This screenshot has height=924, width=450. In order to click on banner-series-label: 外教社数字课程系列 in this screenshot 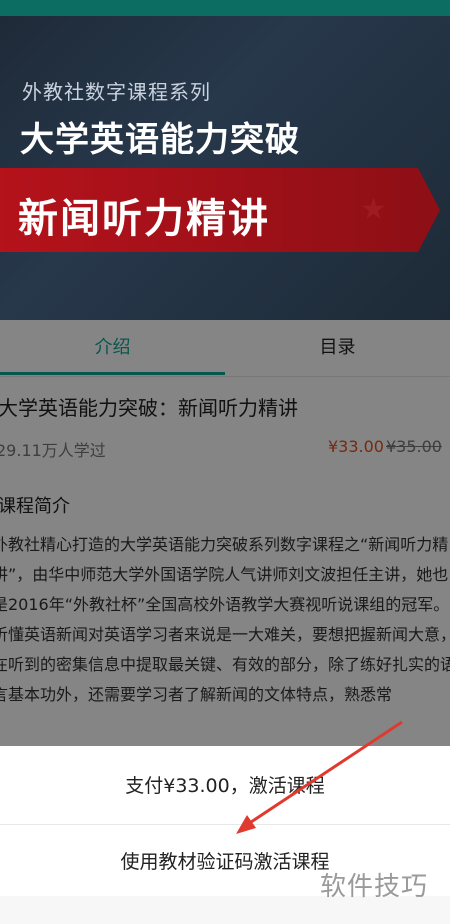, I will do `click(116, 92)`.